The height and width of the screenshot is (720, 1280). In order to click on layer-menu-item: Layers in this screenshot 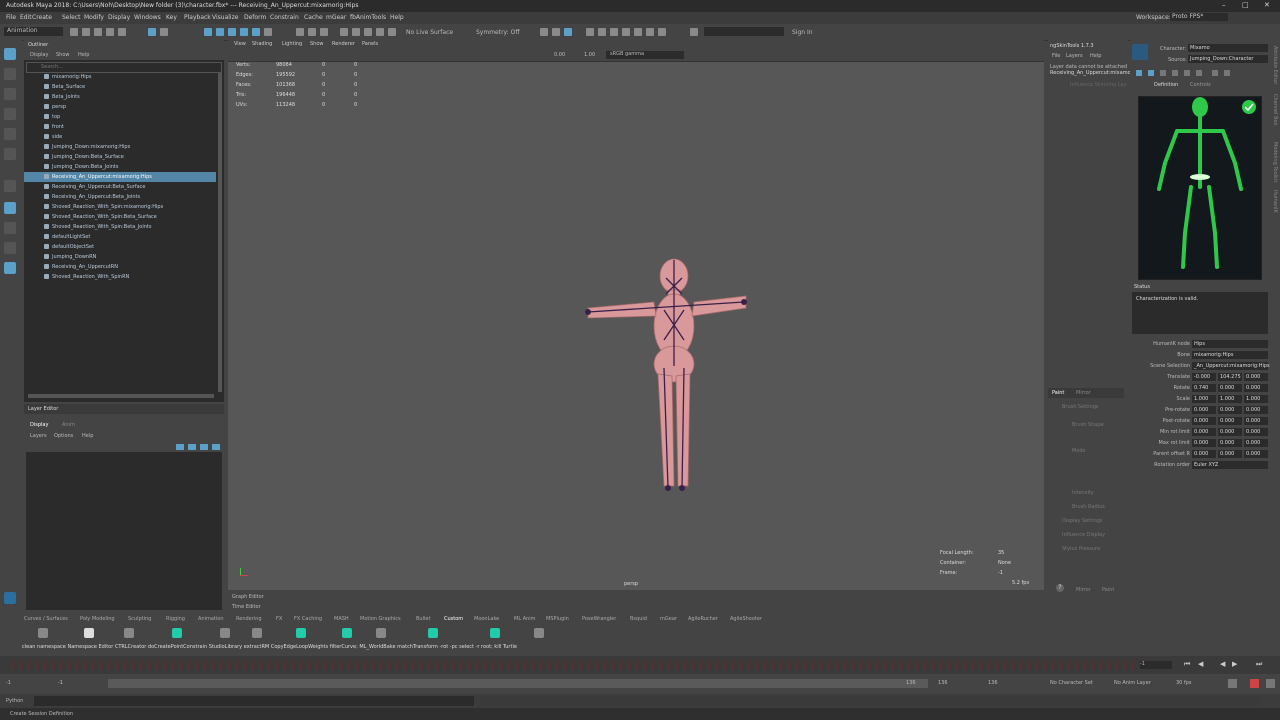, I will do `click(38, 436)`.